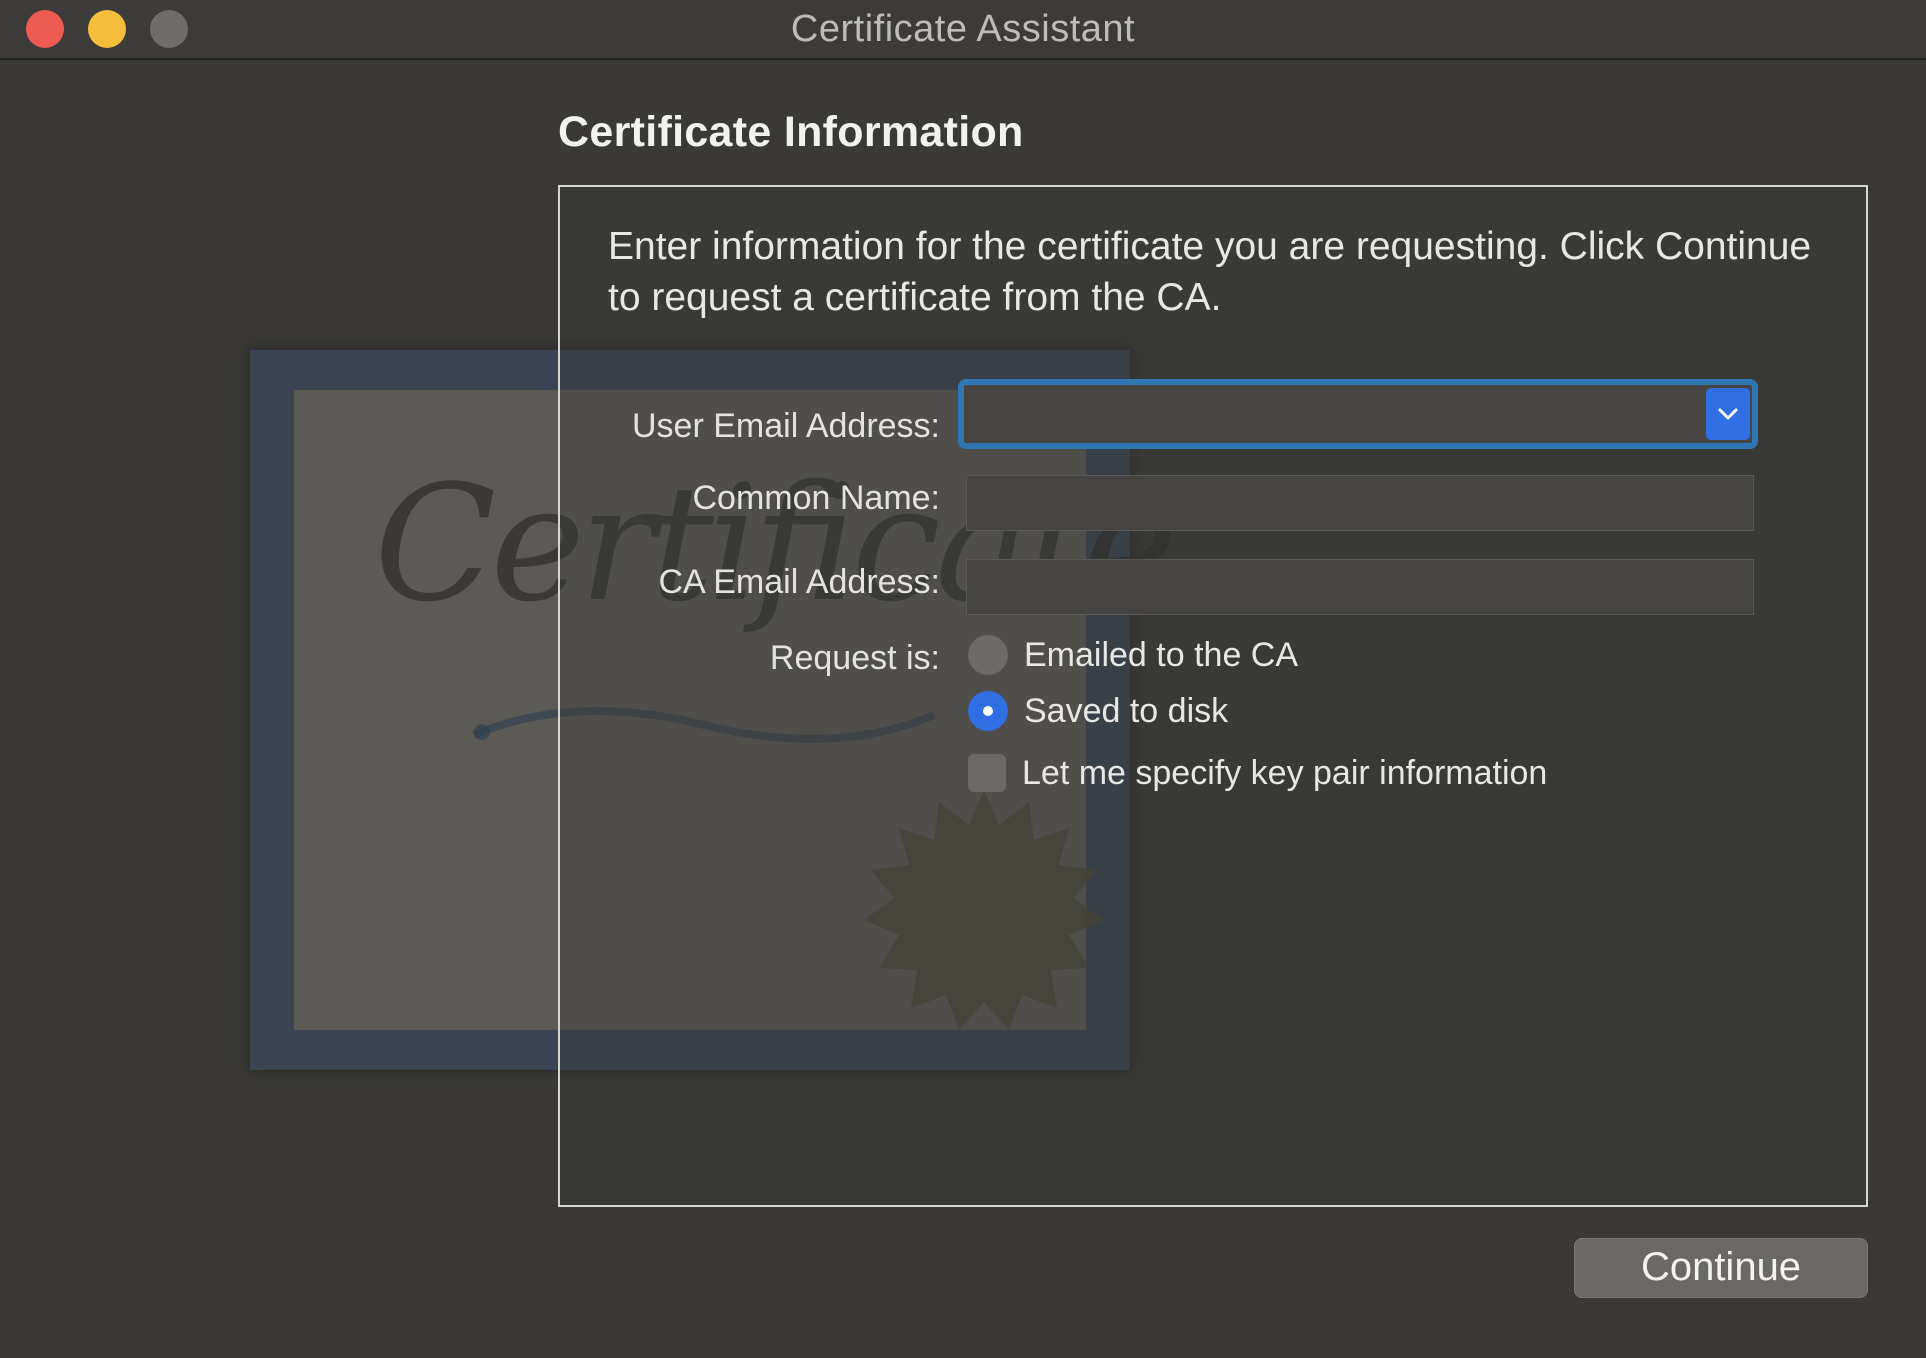 The height and width of the screenshot is (1358, 1926). Describe the element at coordinates (1161, 654) in the screenshot. I see `radio-emailed-label: Emailed to the CA` at that location.